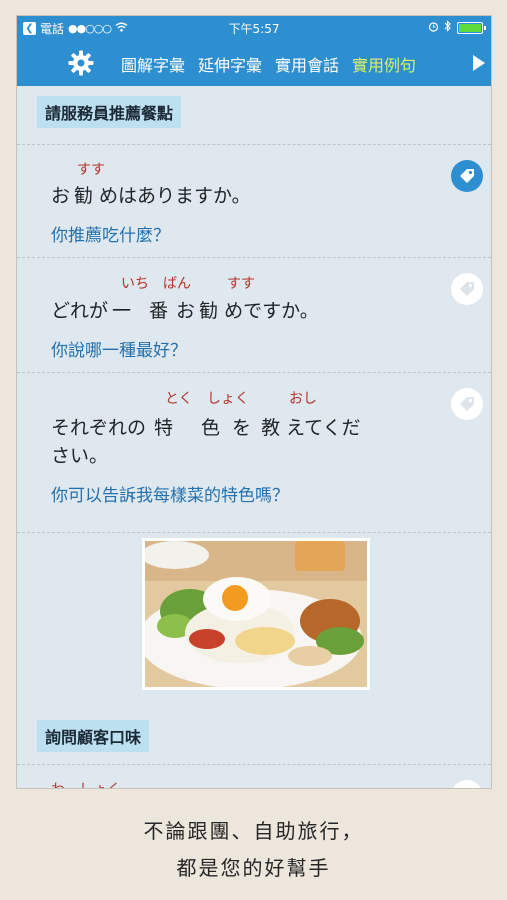  I want to click on status-right, so click(457, 27).